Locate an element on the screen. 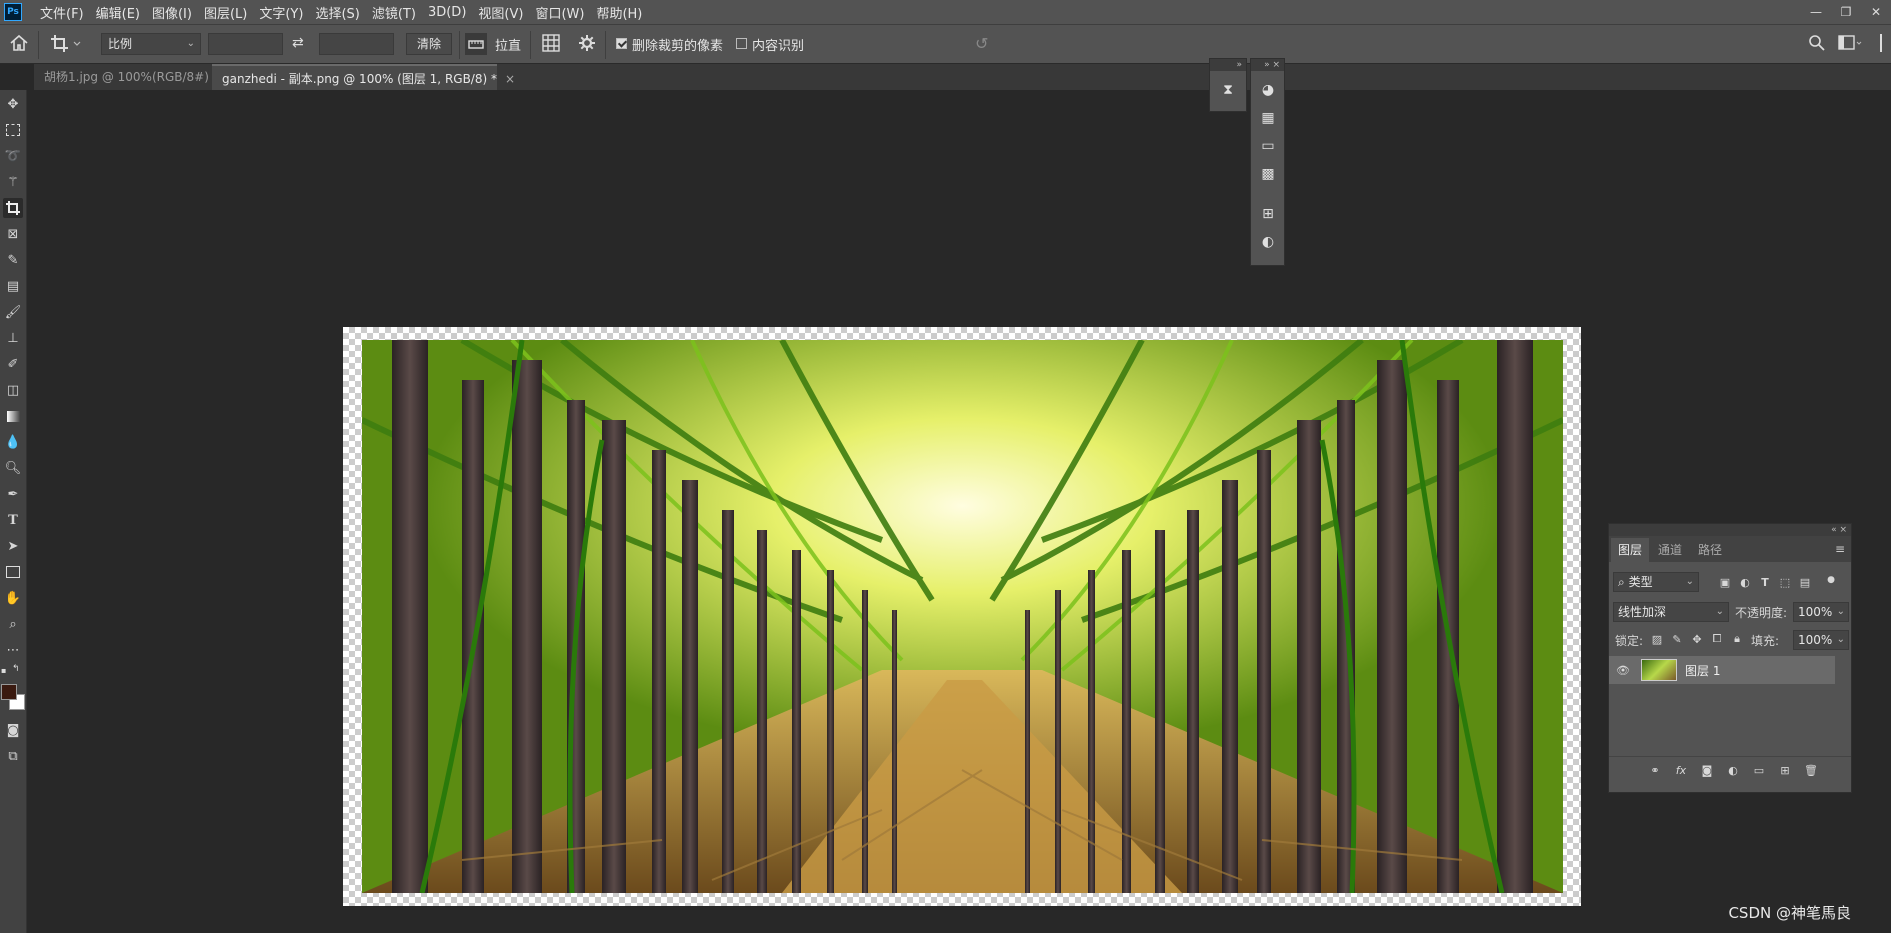 The image size is (1891, 933). menu-image: 图像(I) is located at coordinates (172, 12).